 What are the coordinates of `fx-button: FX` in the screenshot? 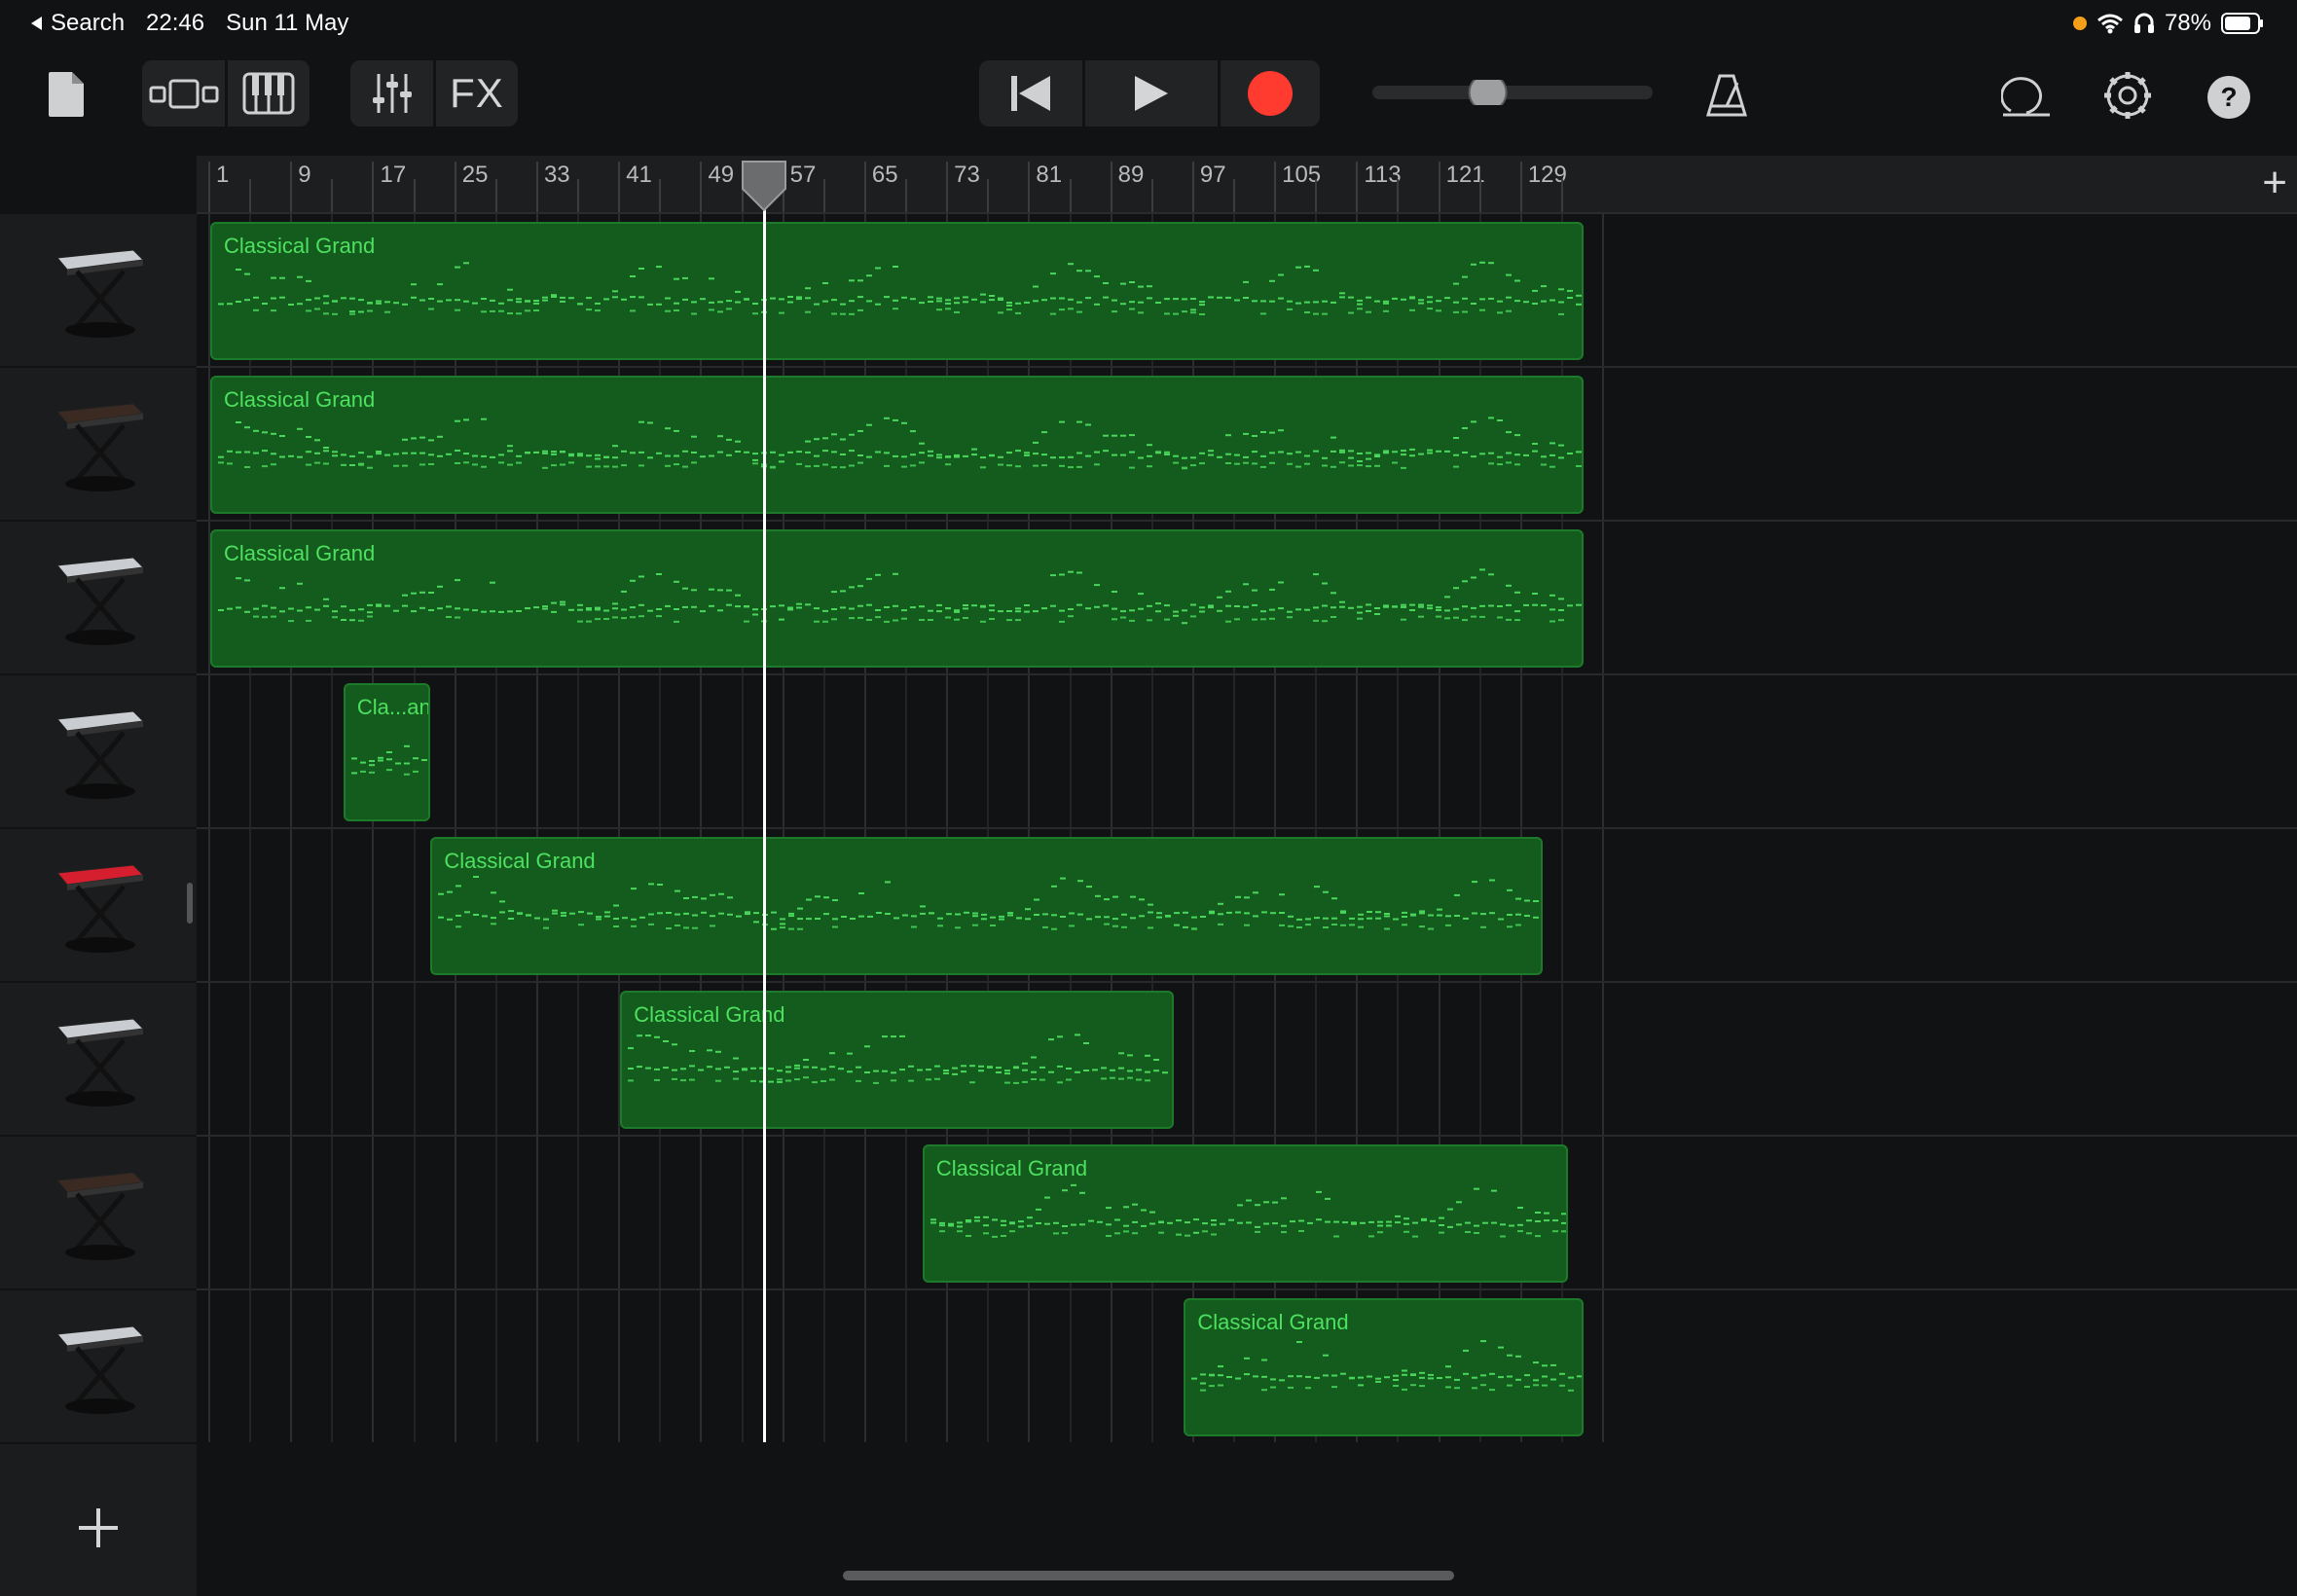 It's located at (477, 93).